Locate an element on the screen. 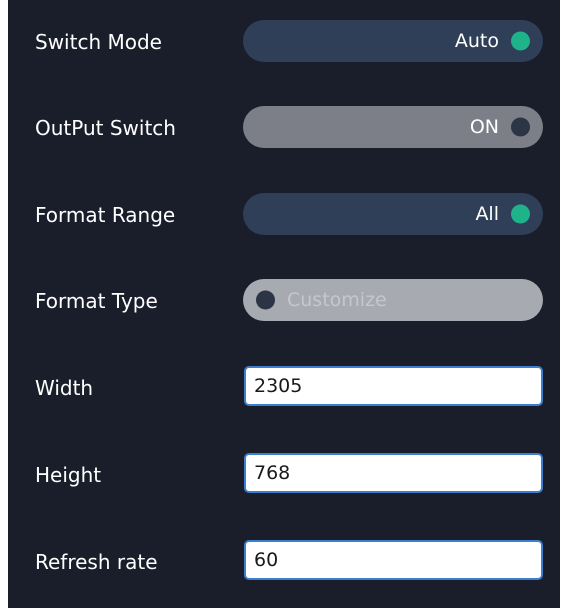 This screenshot has width=568, height=608. output-switch-toggle: ON is located at coordinates (393, 127).